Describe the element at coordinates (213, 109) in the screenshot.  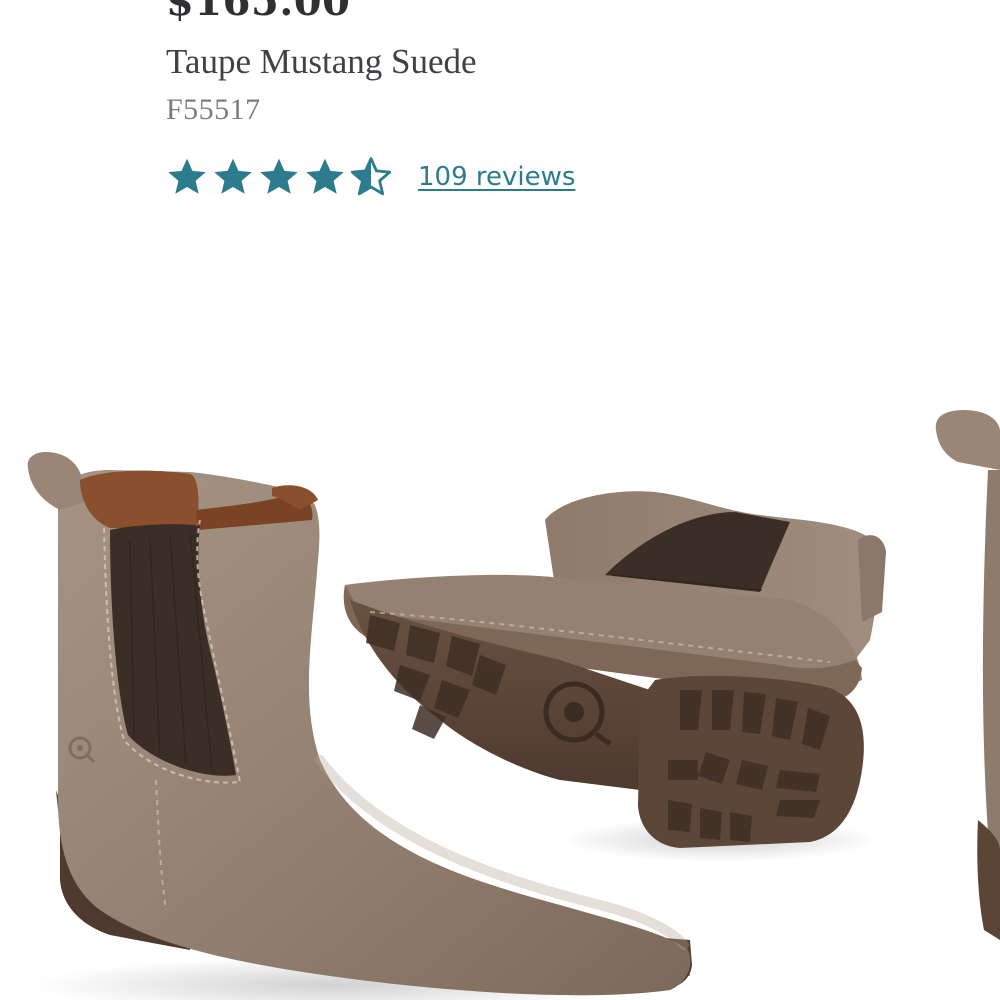
I see `product-sku: F55517` at that location.